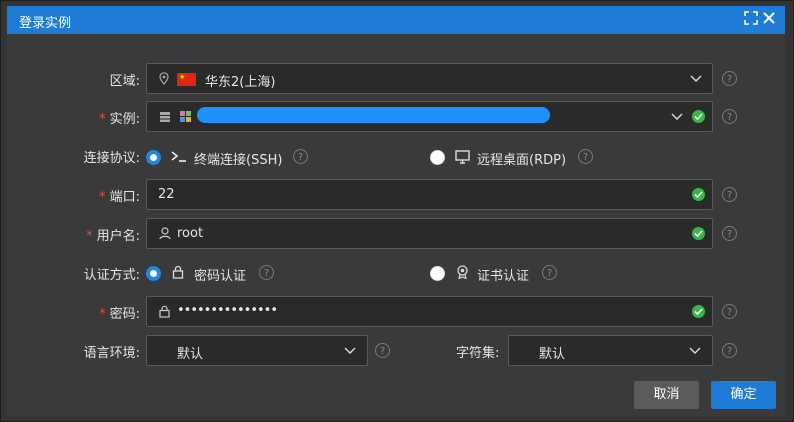 This screenshot has height=422, width=794. I want to click on maximize-icon, so click(752, 19).